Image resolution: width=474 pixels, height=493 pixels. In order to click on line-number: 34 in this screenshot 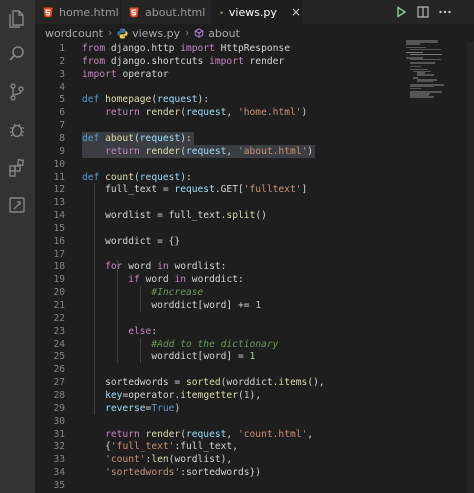, I will do `click(59, 473)`.